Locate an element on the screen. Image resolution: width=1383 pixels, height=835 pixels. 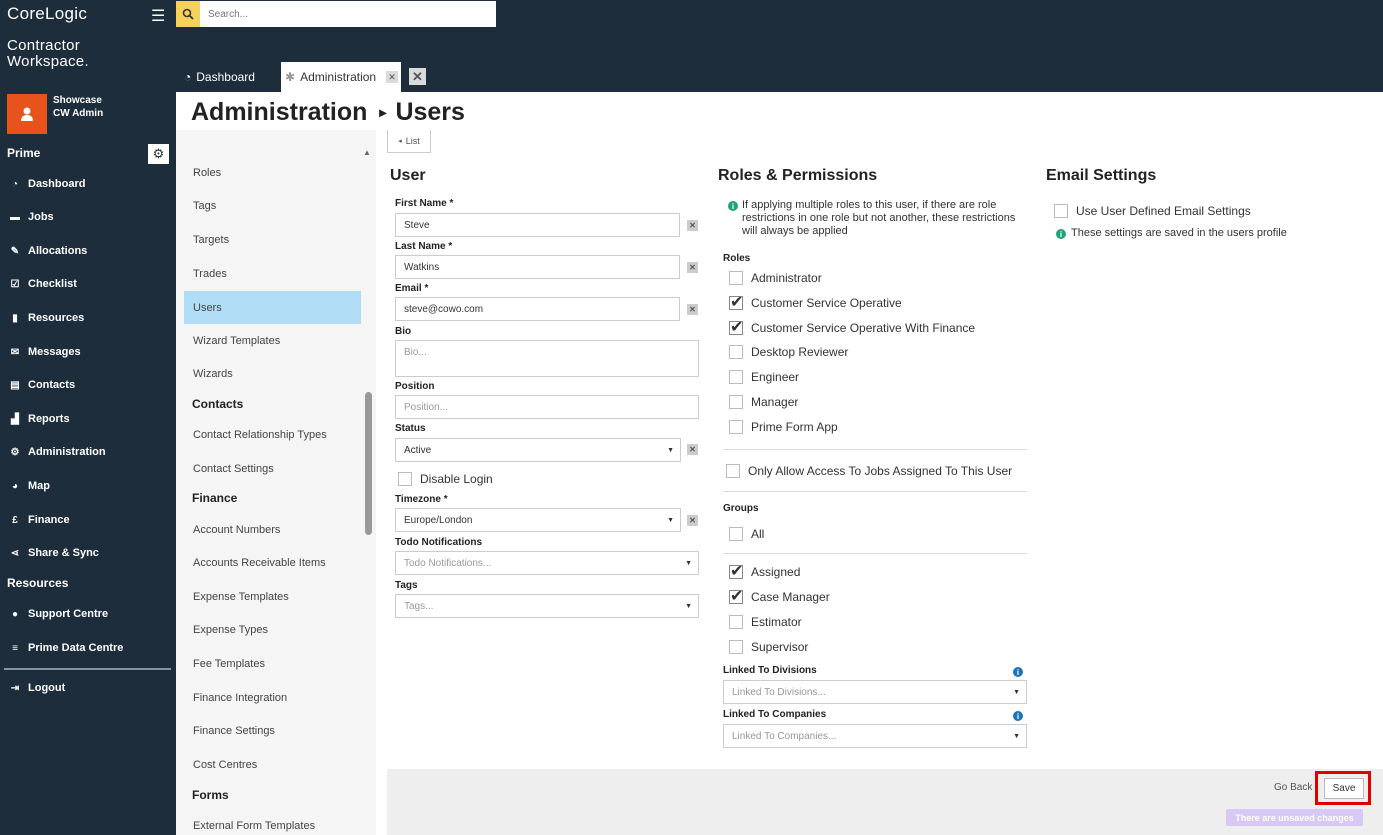
disable-login-label: Disable Login is located at coordinates (456, 479).